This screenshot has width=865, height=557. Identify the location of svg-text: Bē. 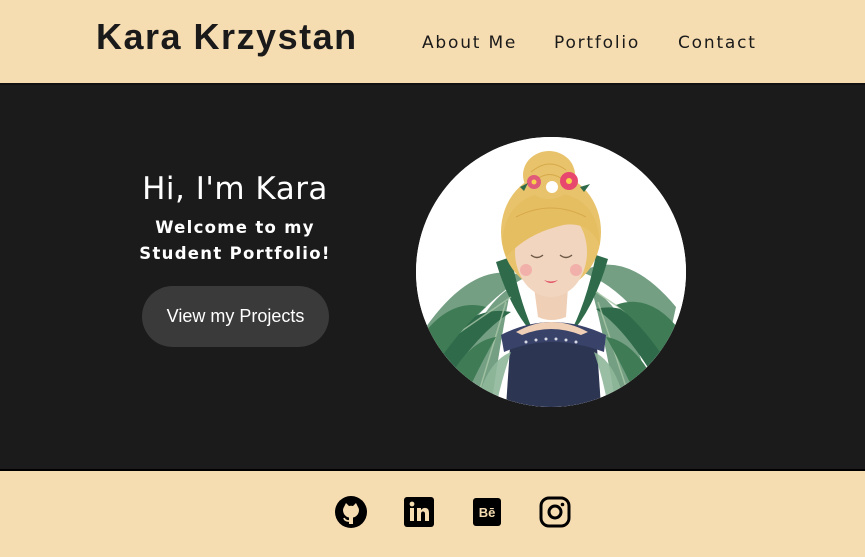
(487, 512).